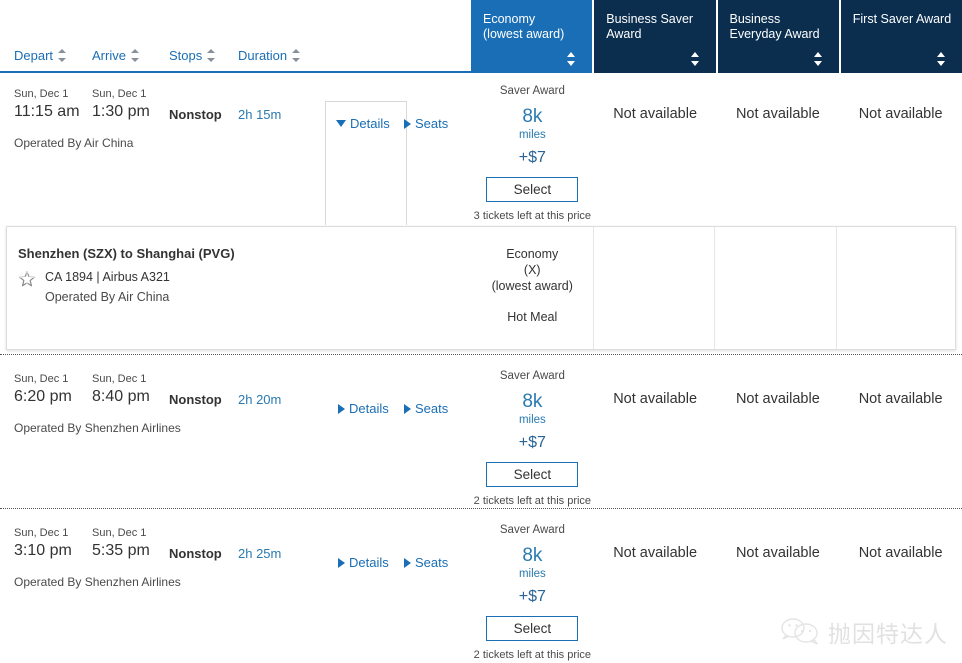  Describe the element at coordinates (121, 111) in the screenshot. I see `arrive-time: 1:30 pm` at that location.